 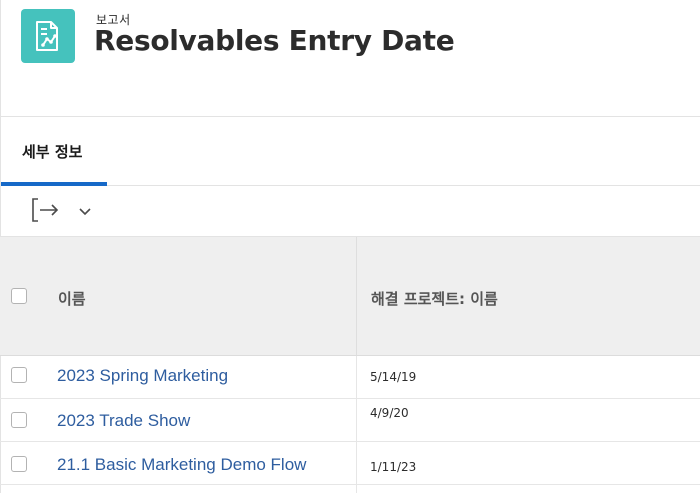 I want to click on row-date: 5/14/19, so click(x=393, y=377).